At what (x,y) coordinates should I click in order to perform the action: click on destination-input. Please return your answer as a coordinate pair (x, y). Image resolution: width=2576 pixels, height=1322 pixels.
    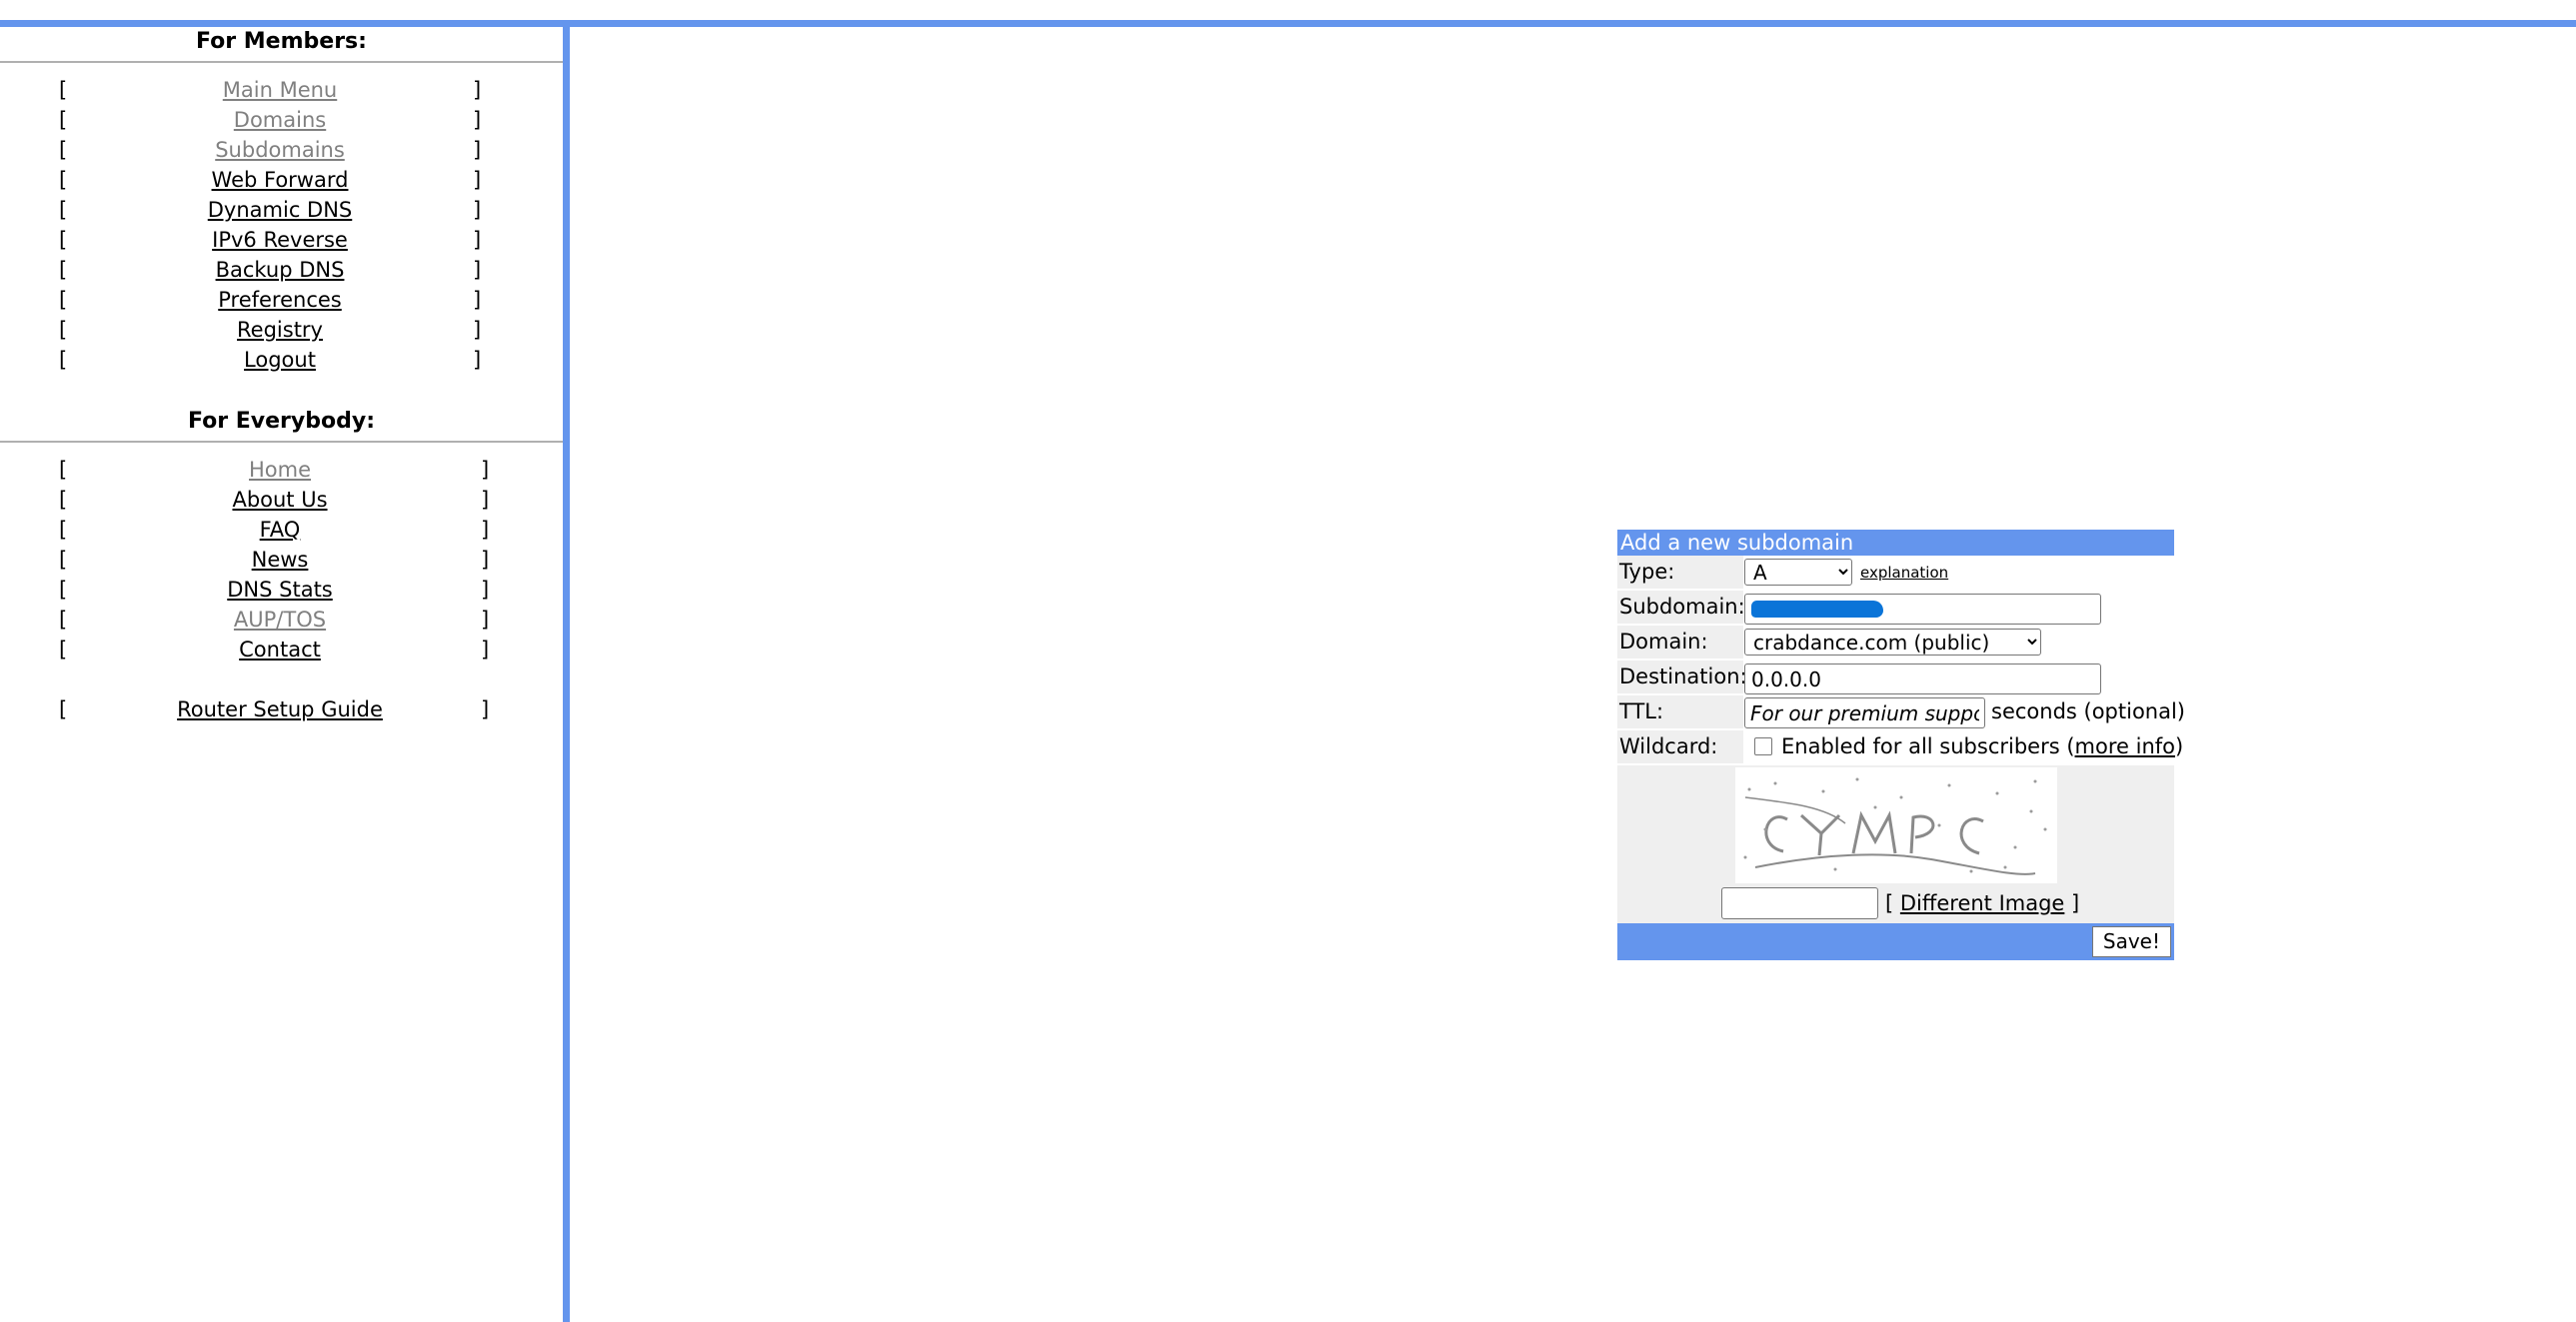
    Looking at the image, I should click on (1923, 678).